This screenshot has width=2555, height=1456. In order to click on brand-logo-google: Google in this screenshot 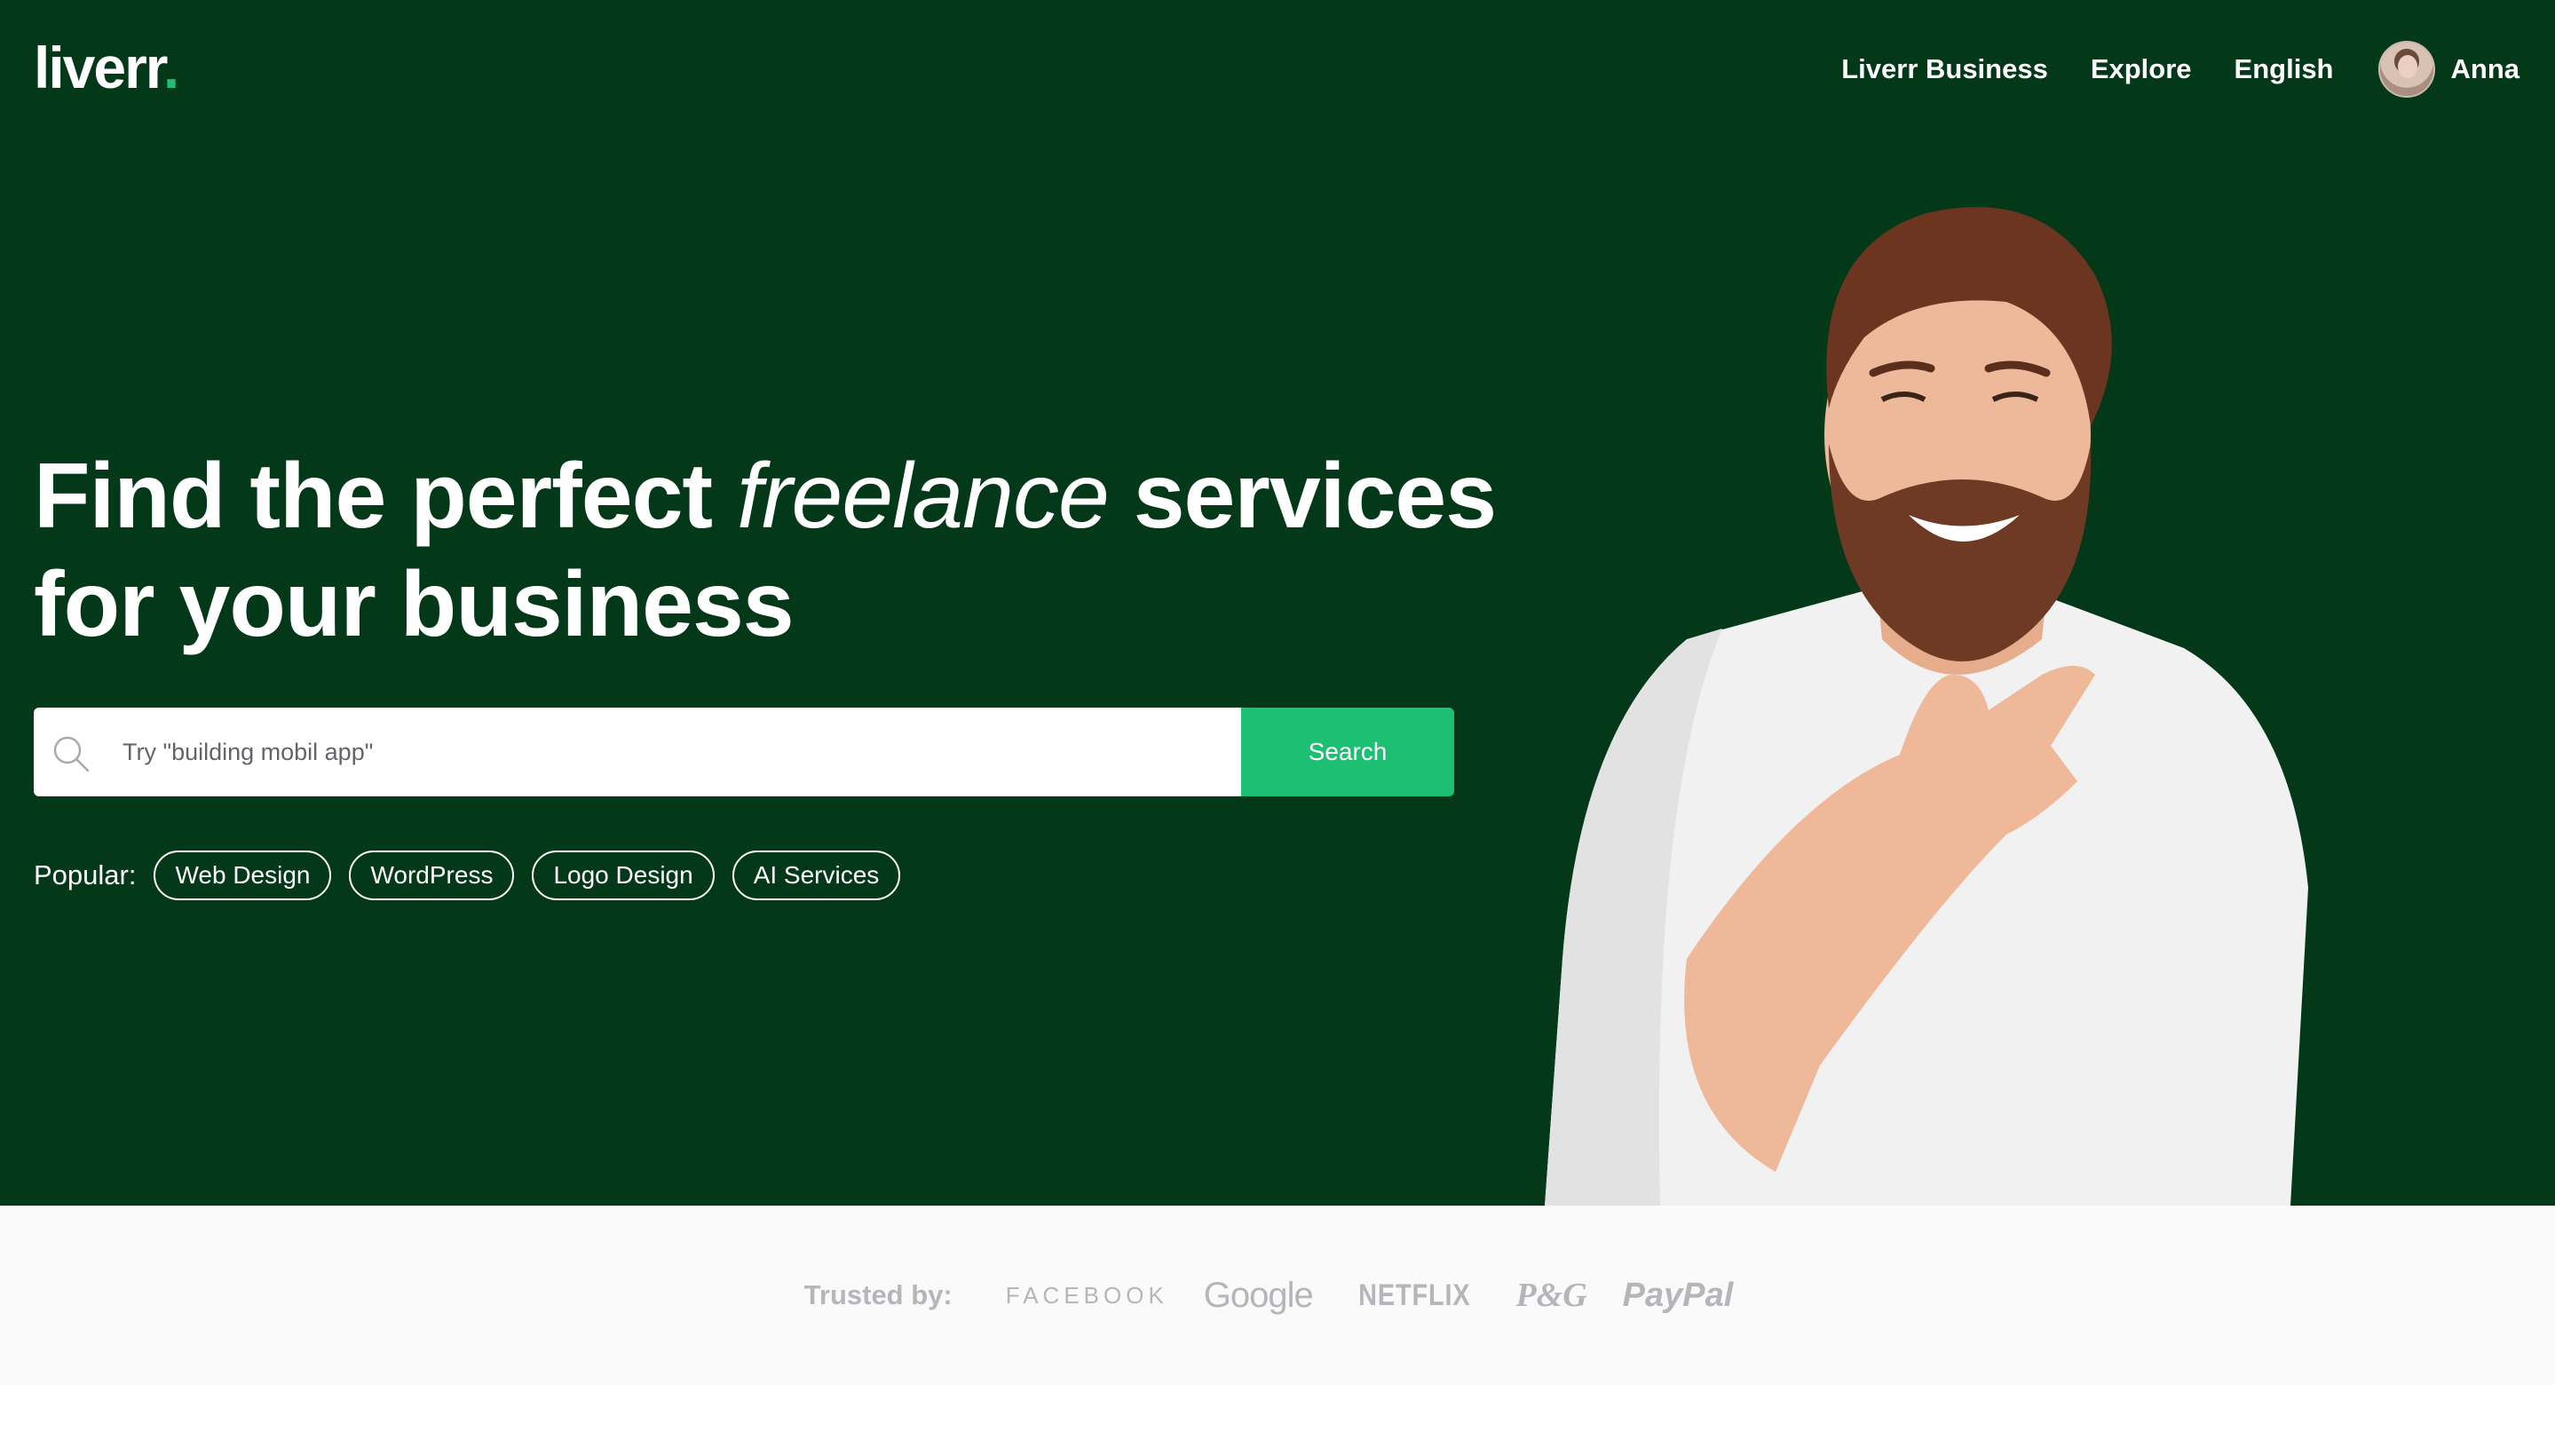, I will do `click(1258, 1295)`.